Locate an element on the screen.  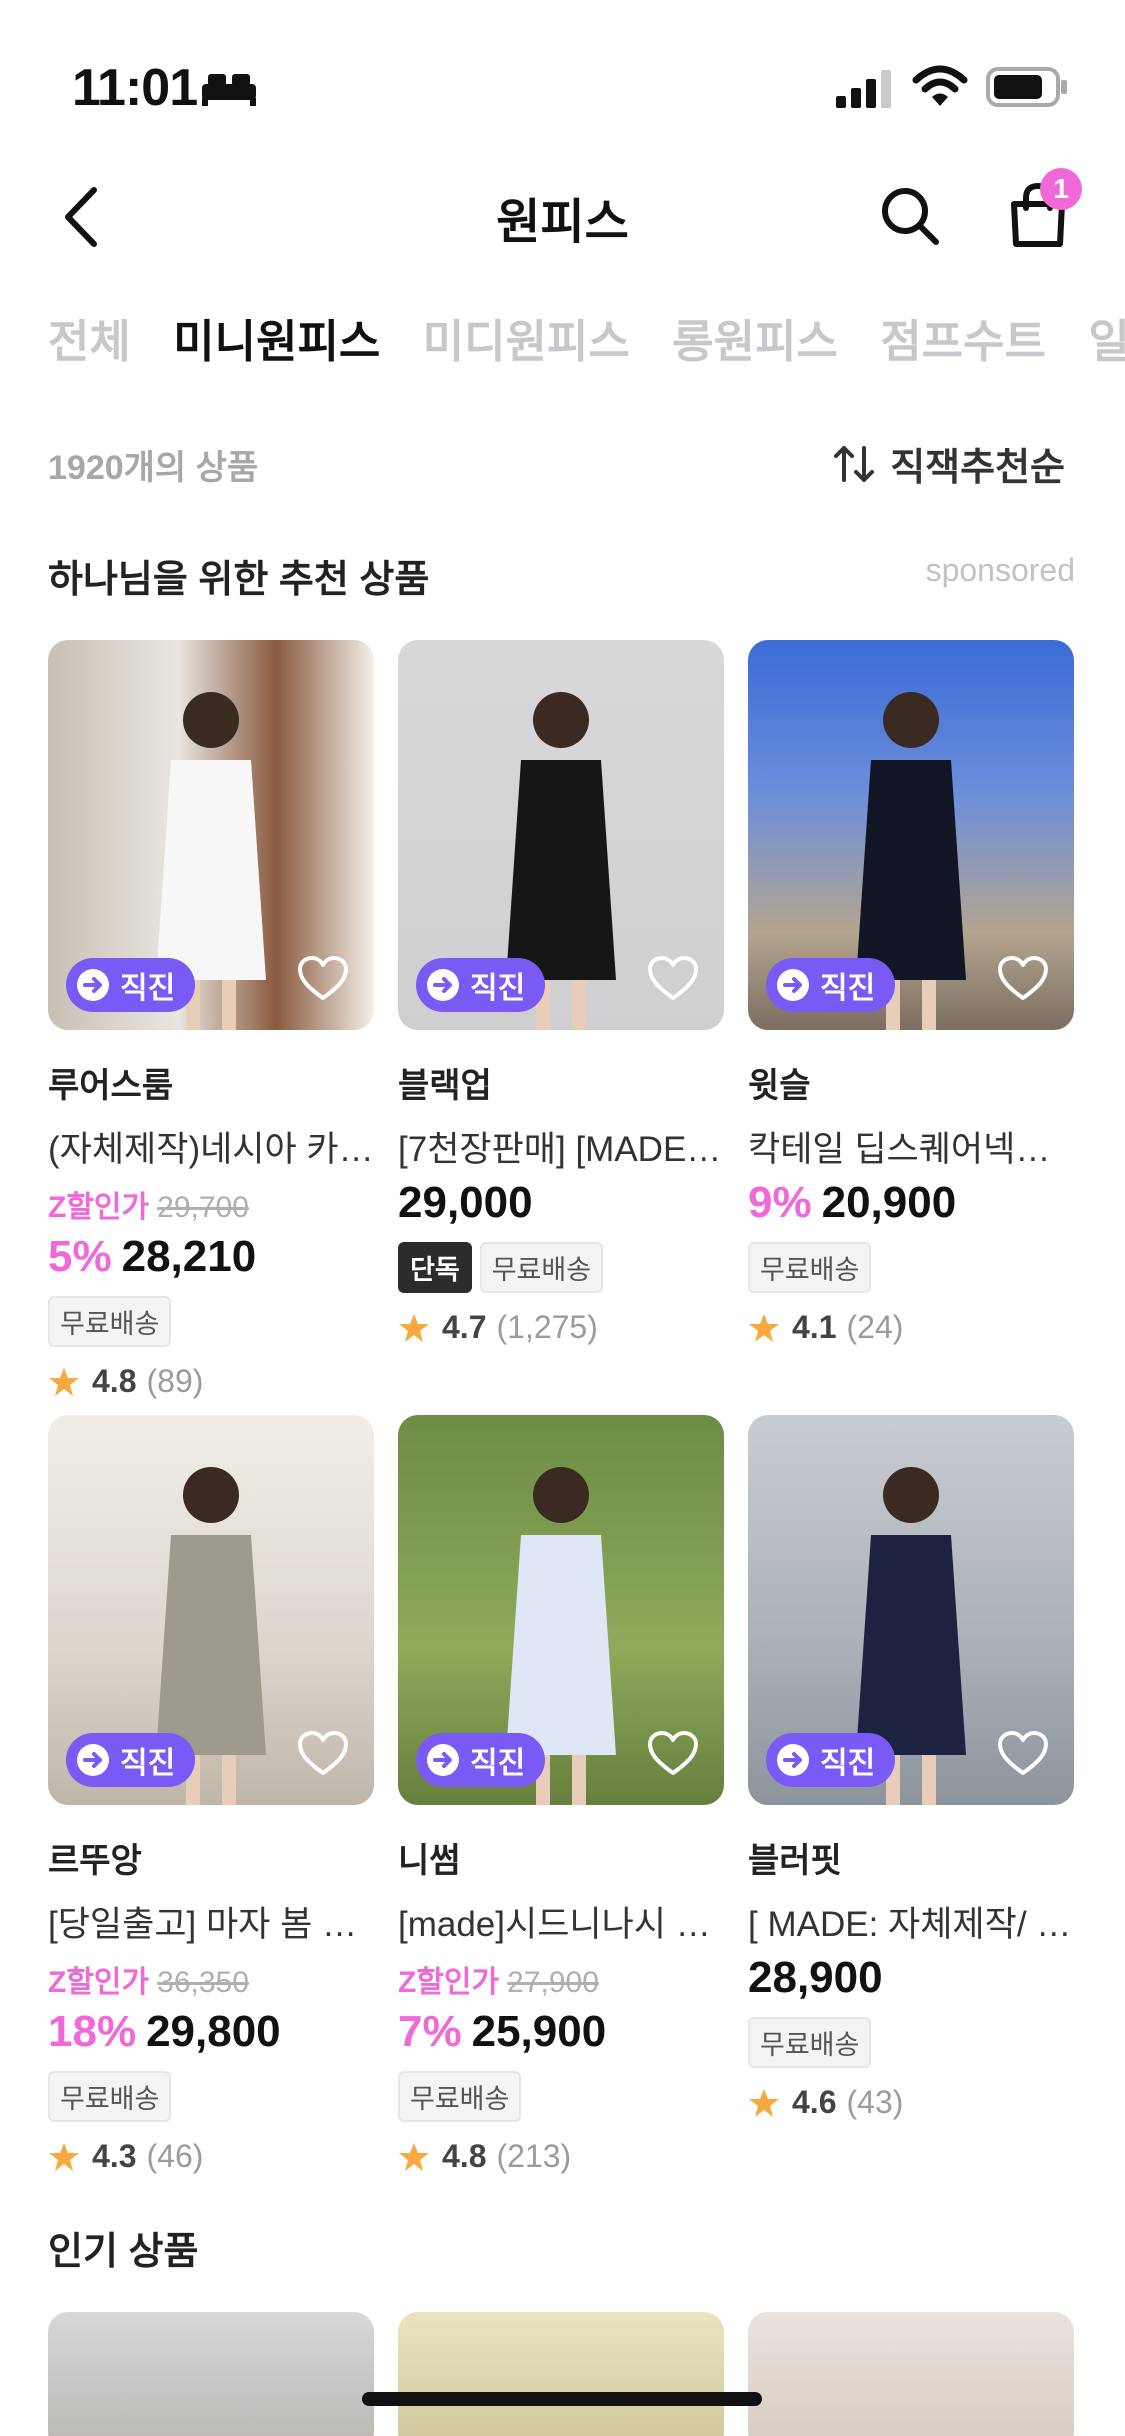
rating-value: 4.8 is located at coordinates (114, 1381).